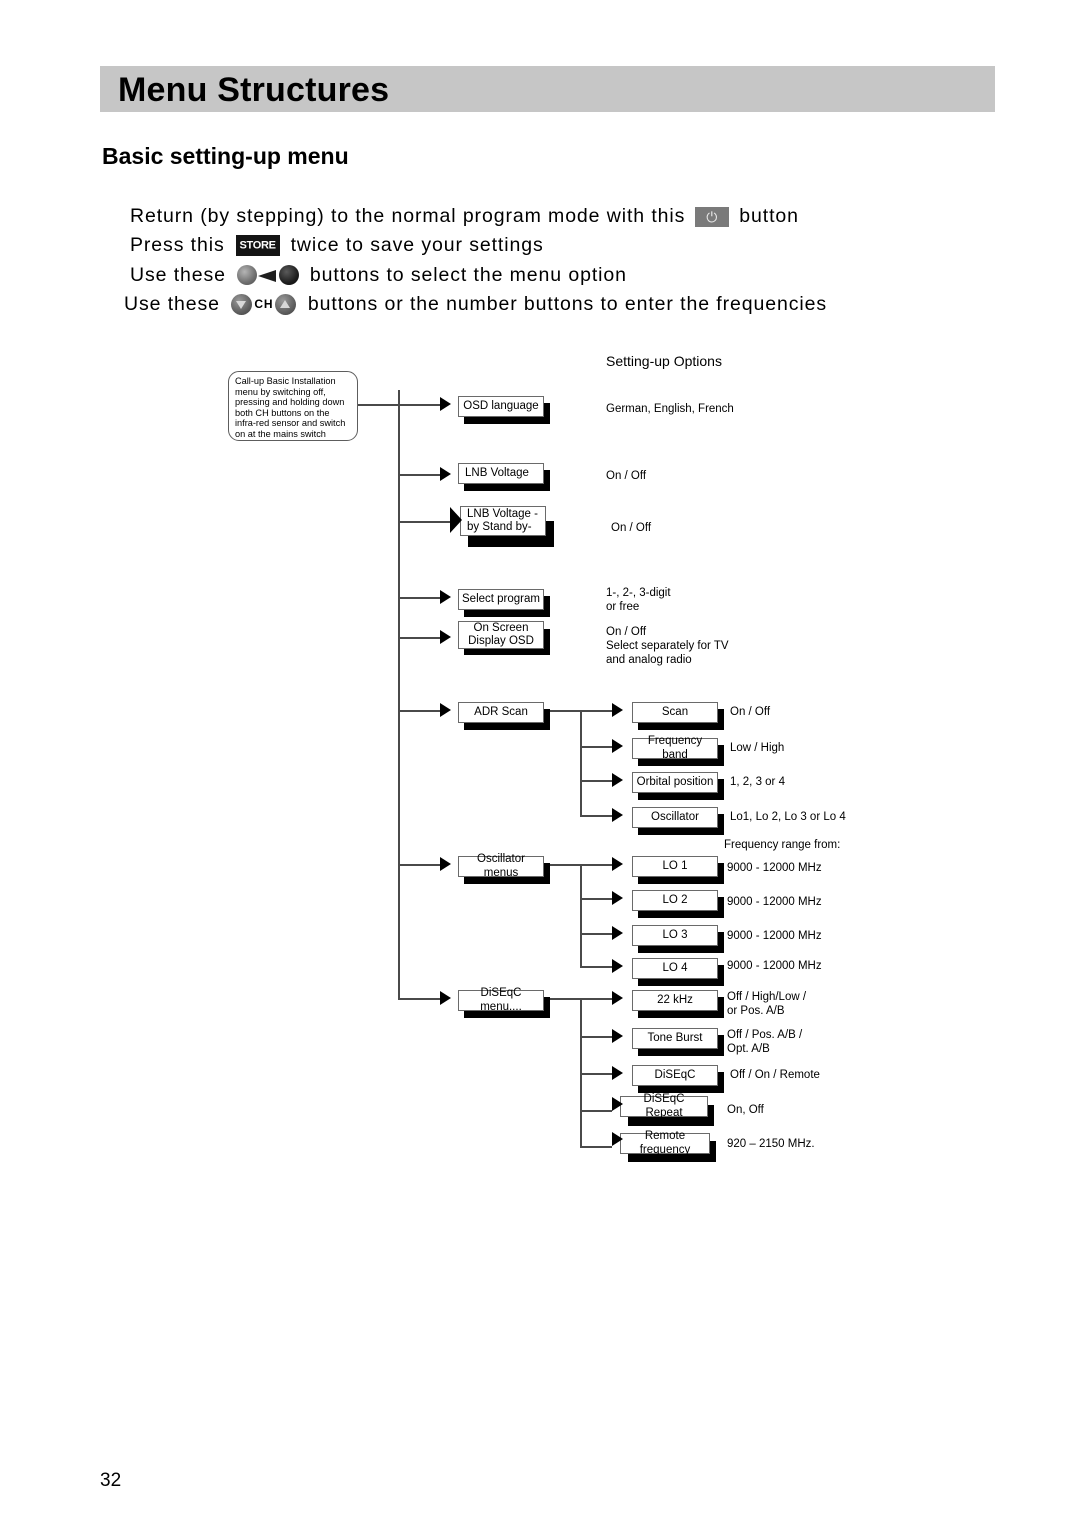 The image size is (1080, 1528). Describe the element at coordinates (675, 748) in the screenshot. I see `box-frequency-band: Frequency band` at that location.